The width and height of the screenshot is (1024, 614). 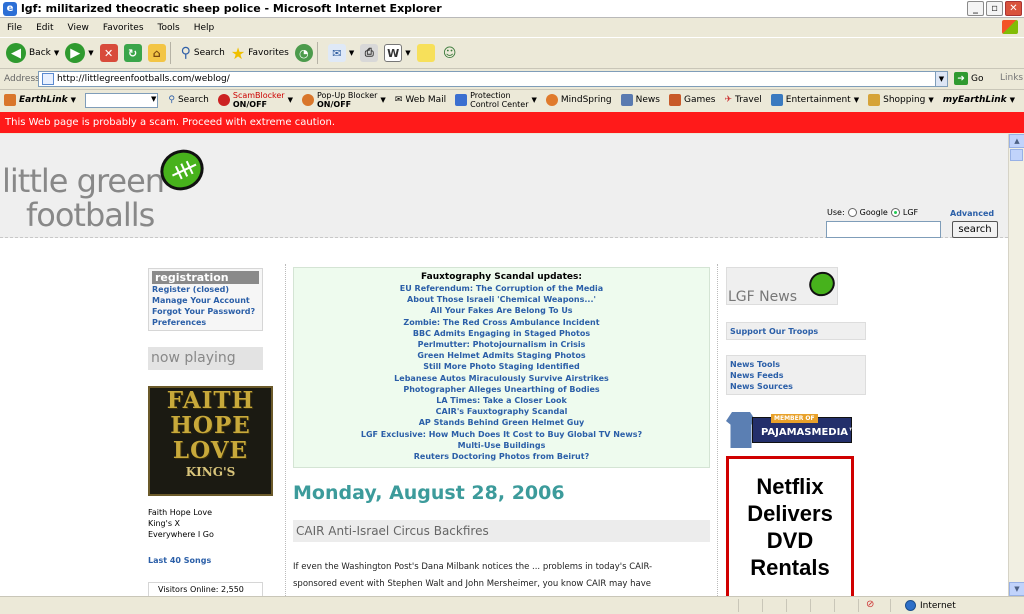 I want to click on popup-blocker-toggle: Pop-Up Blocker ON/OFF ▼, so click(x=343, y=100).